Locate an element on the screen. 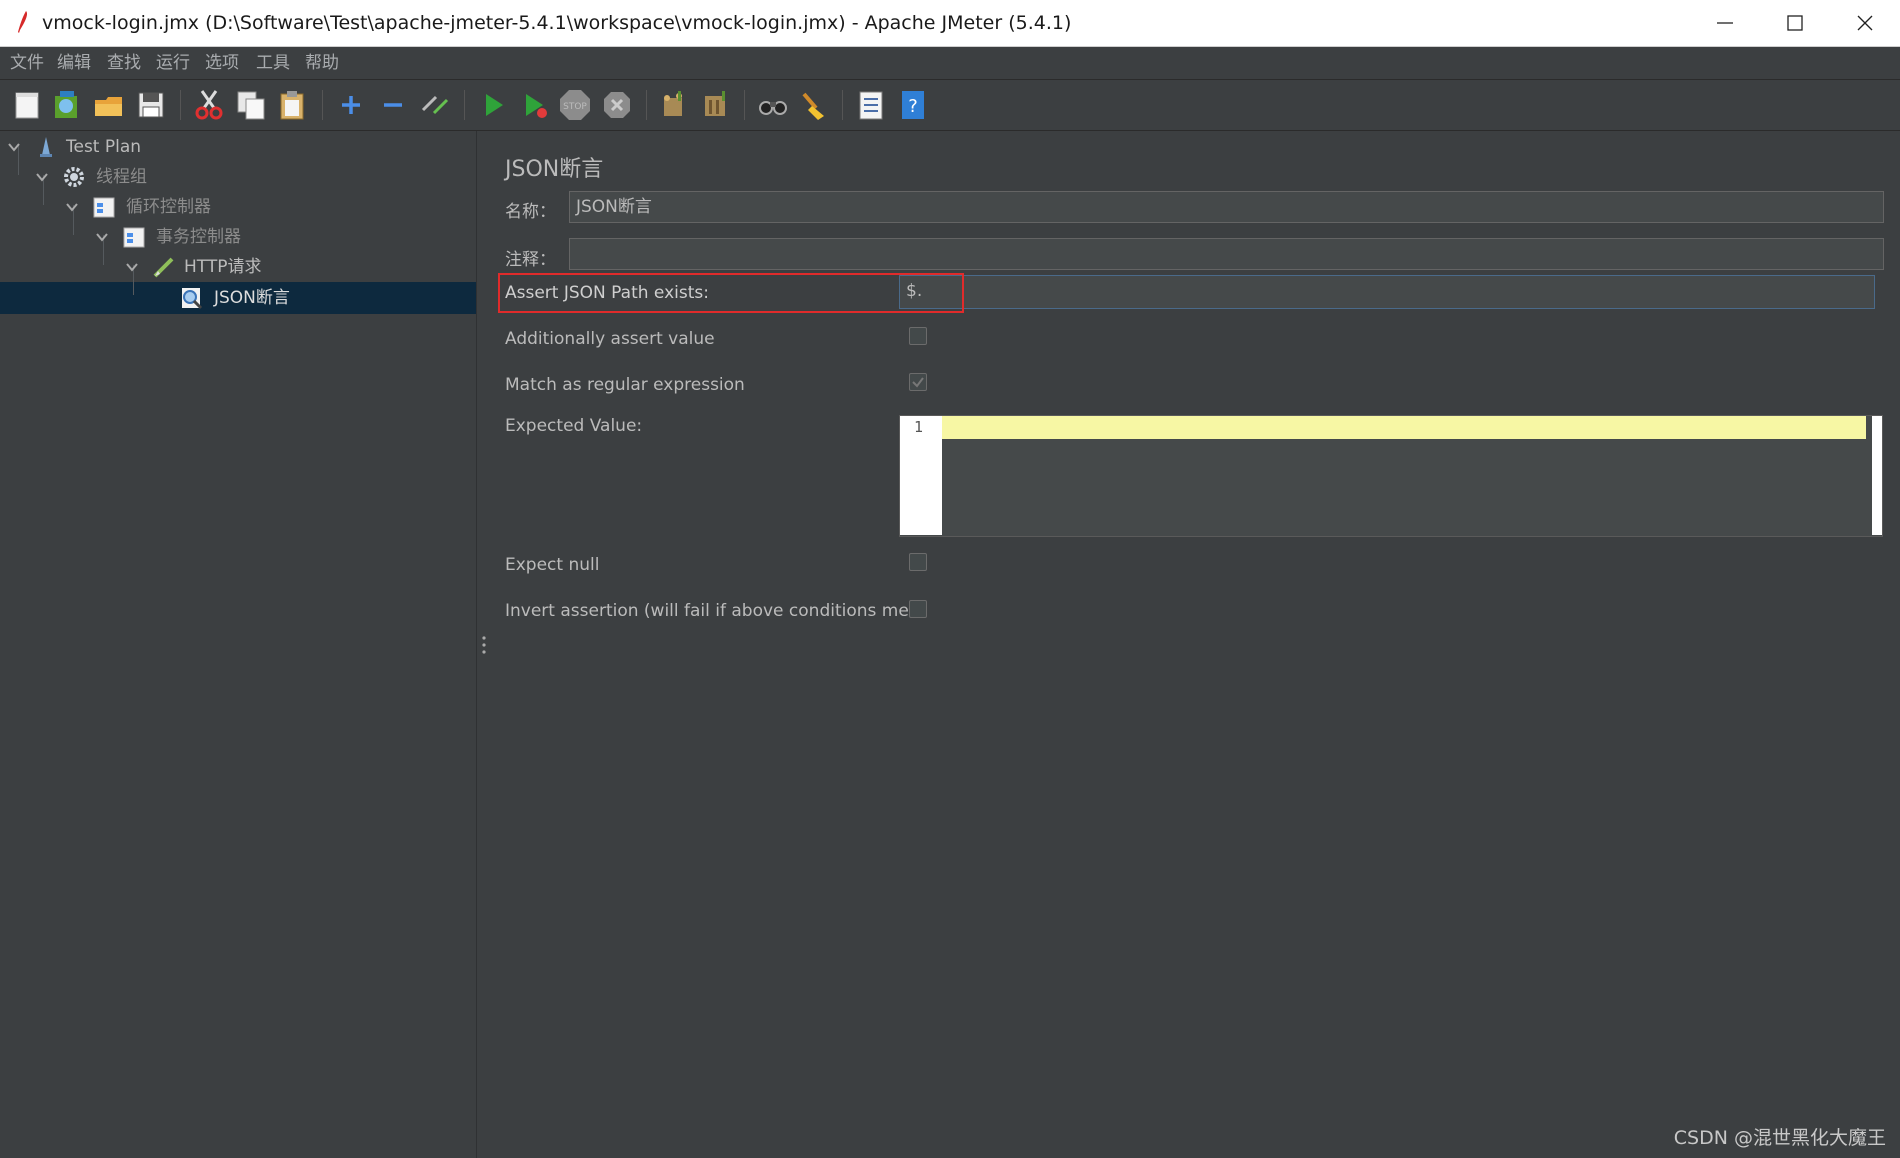 This screenshot has height=1158, width=1900. svg-text: STOP is located at coordinates (575, 107).